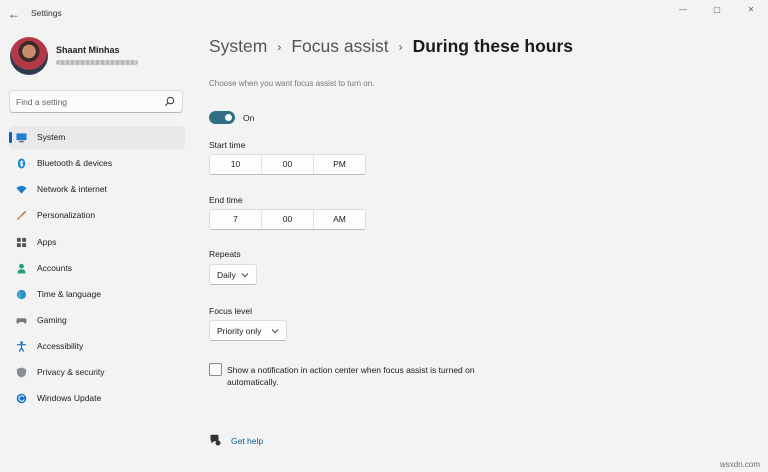 The height and width of the screenshot is (472, 768). I want to click on window-controls: — ▢ ✕, so click(717, 9).